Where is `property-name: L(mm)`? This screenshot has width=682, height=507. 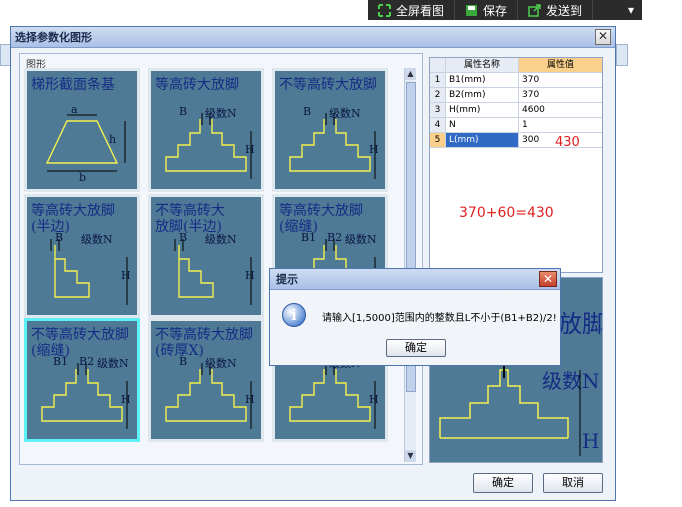
property-name: L(mm) is located at coordinates (482, 140).